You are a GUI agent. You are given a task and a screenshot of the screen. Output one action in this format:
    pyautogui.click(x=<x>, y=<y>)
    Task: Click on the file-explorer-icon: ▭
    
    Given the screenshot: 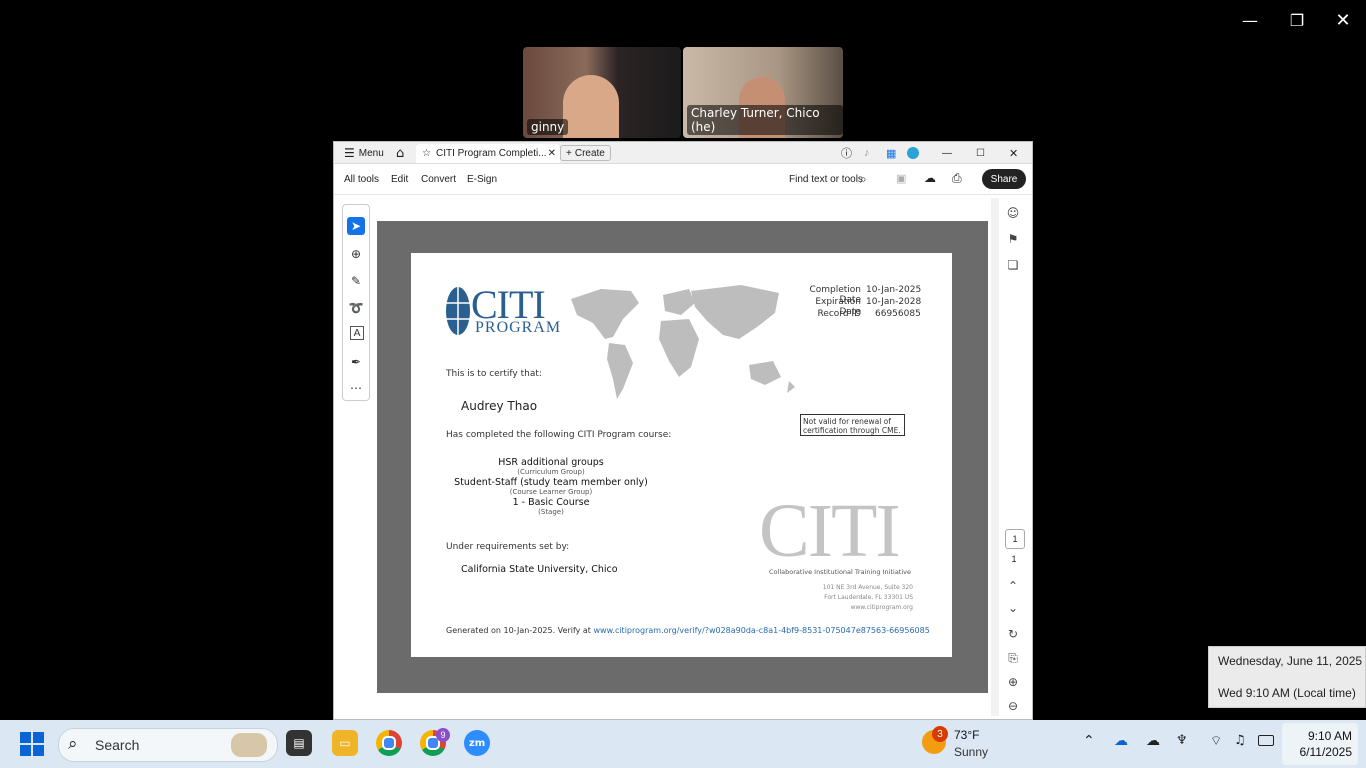 What is the action you would take?
    pyautogui.click(x=345, y=743)
    